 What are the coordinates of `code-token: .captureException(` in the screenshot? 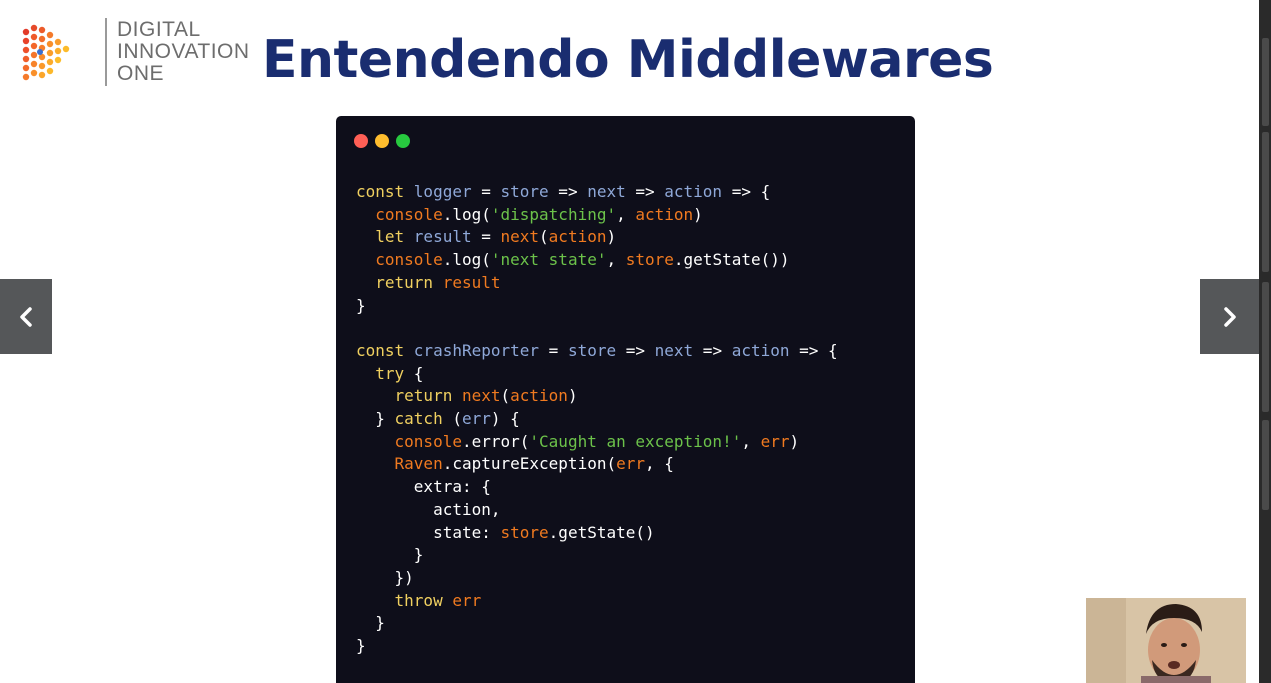 It's located at (529, 464).